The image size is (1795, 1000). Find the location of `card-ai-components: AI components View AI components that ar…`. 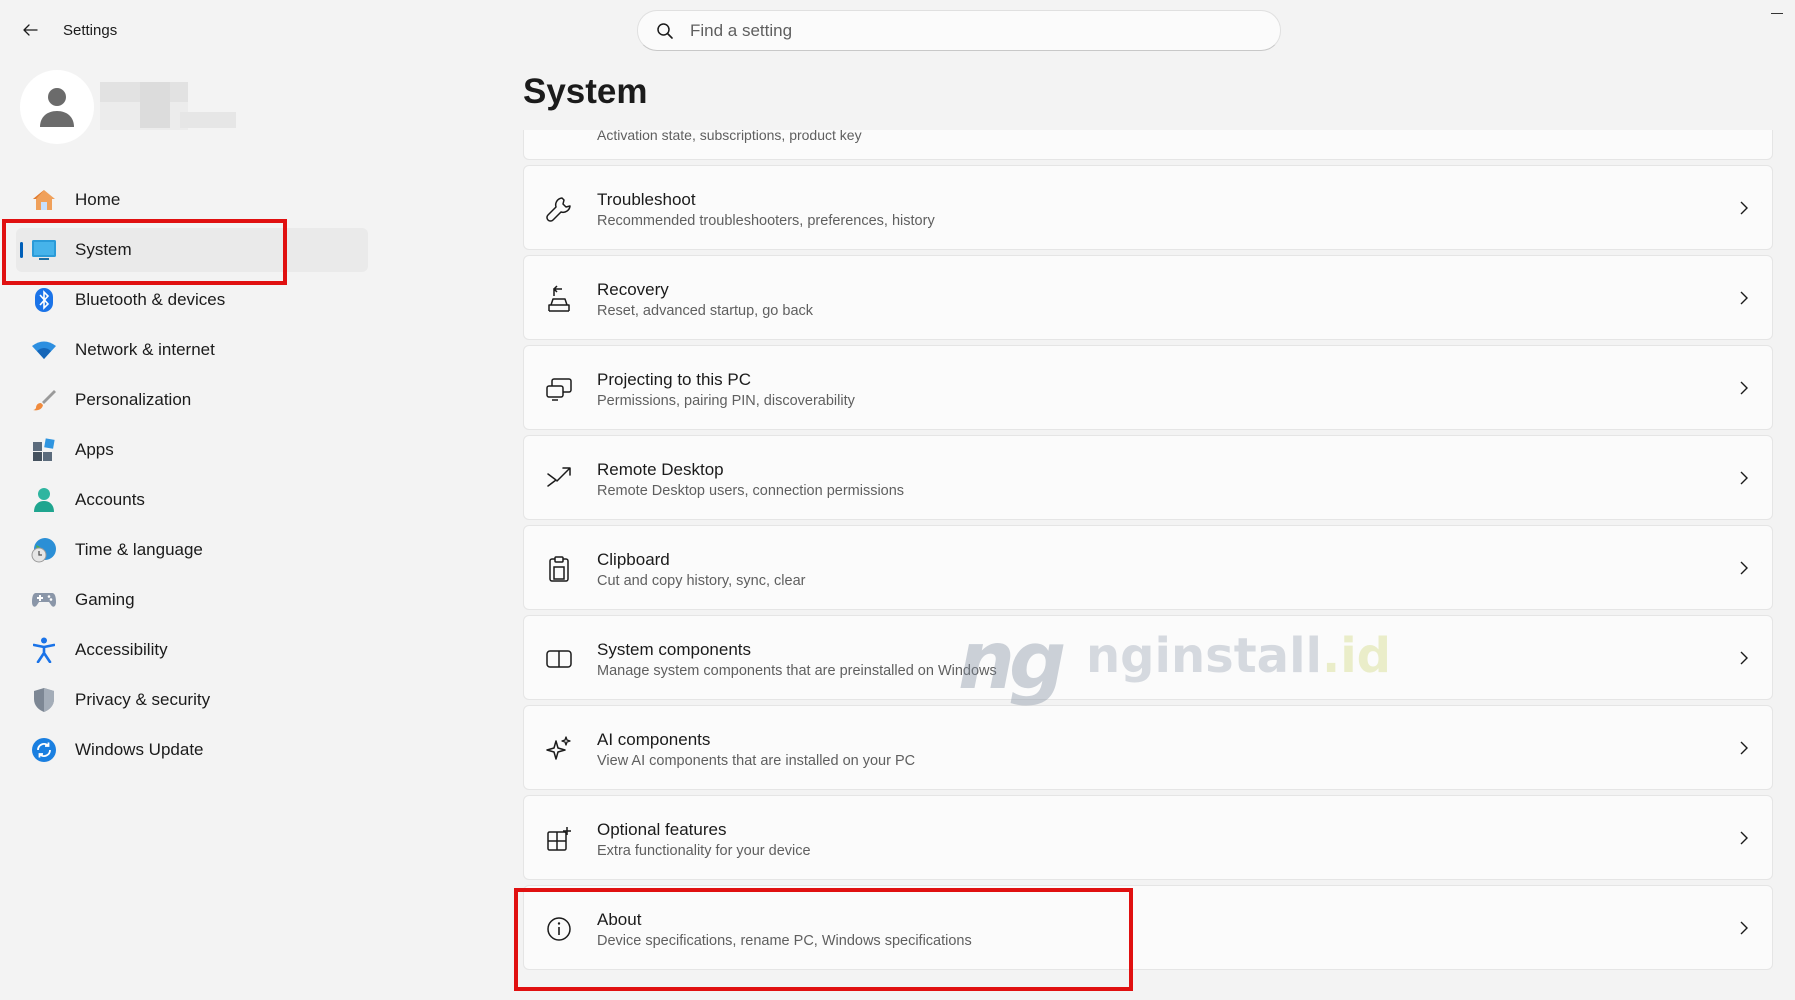

card-ai-components: AI components View AI components that ar… is located at coordinates (1148, 747).